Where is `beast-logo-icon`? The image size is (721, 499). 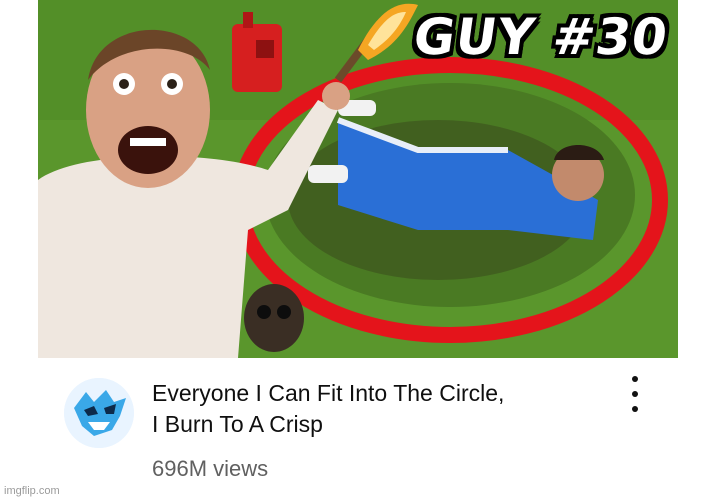
beast-logo-icon is located at coordinates (99, 413).